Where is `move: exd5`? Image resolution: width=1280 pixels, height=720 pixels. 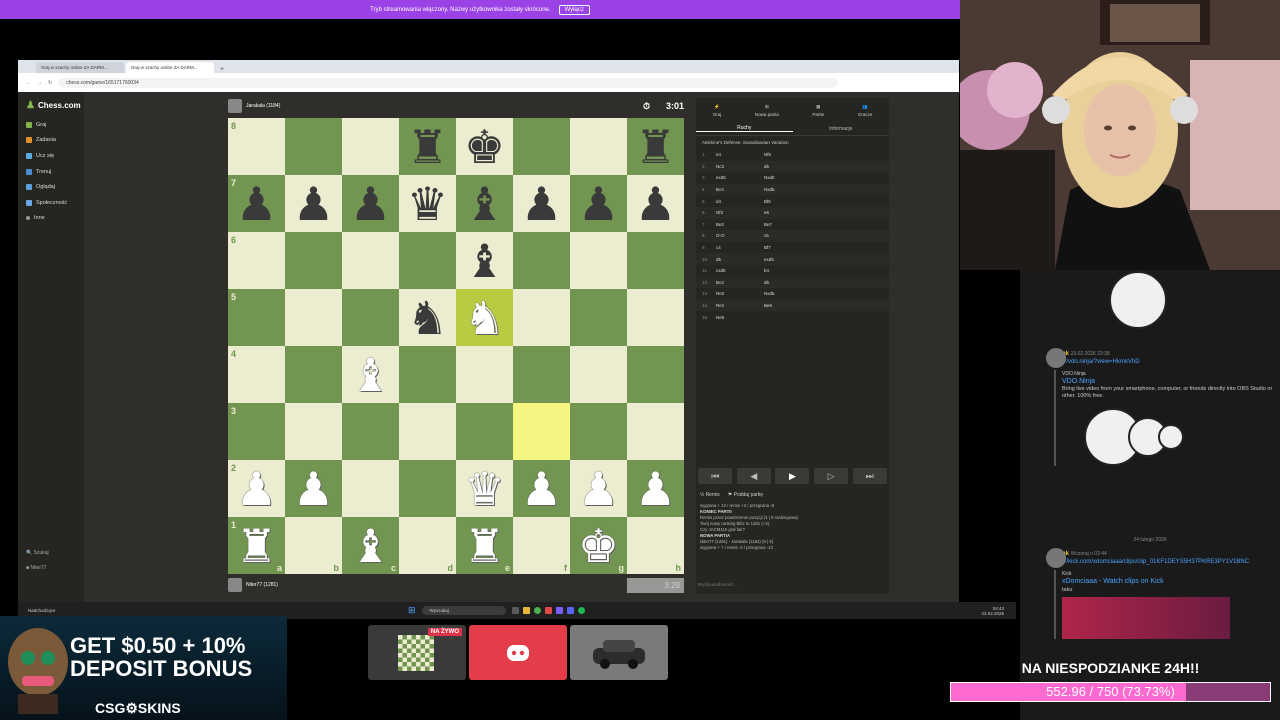 move: exd5 is located at coordinates (740, 177).